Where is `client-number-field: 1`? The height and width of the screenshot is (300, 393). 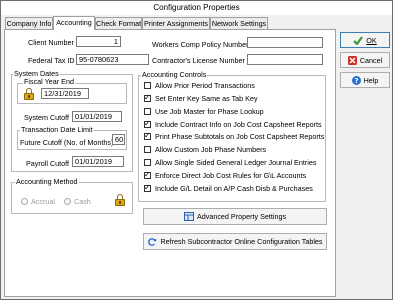 client-number-field: 1 is located at coordinates (98, 41).